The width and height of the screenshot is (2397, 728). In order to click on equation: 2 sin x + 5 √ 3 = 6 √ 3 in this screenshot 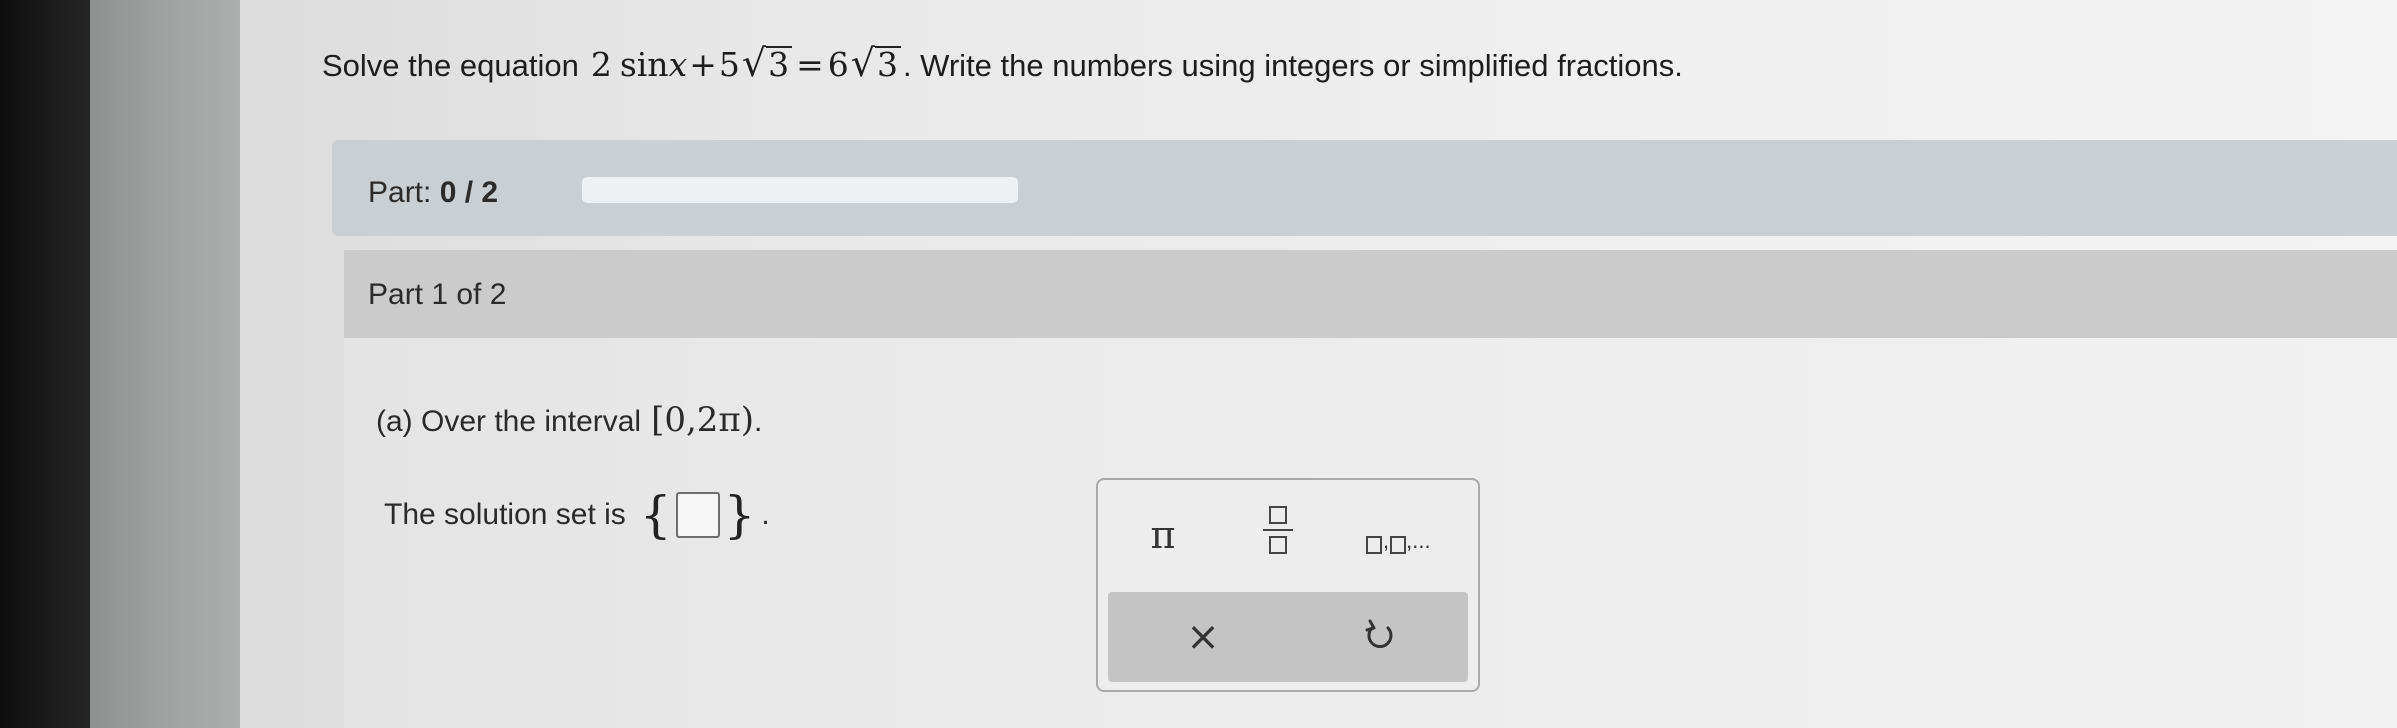, I will do `click(746, 64)`.